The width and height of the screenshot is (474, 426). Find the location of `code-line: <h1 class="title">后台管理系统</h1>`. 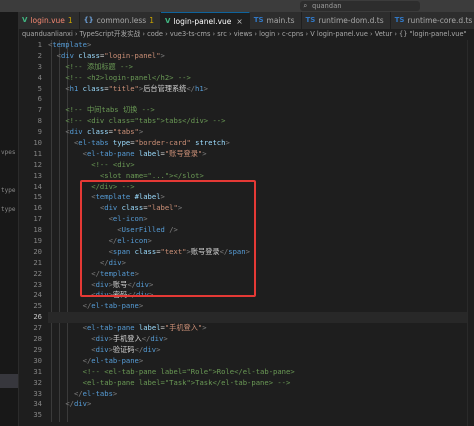

code-line: <h1 class="title">后台管理系统</h1> is located at coordinates (258, 89).